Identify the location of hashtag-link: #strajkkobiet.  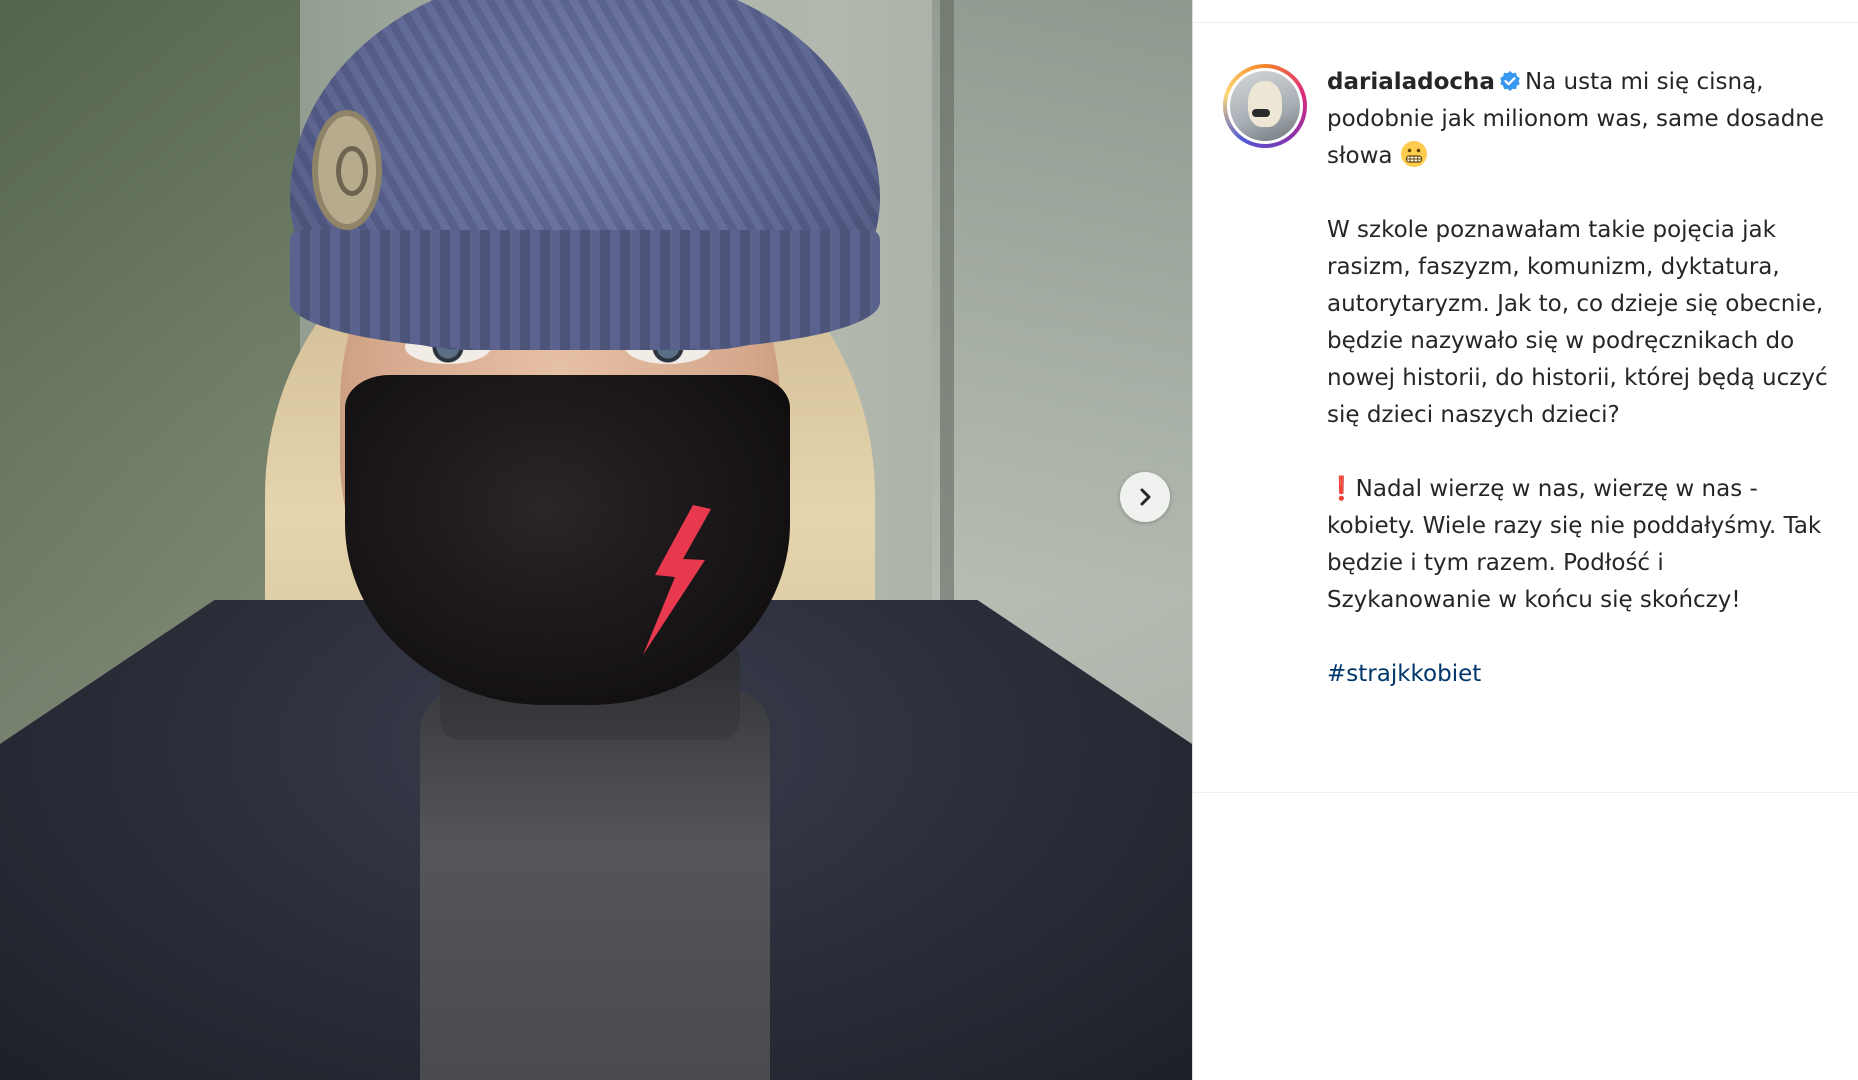
(1404, 674).